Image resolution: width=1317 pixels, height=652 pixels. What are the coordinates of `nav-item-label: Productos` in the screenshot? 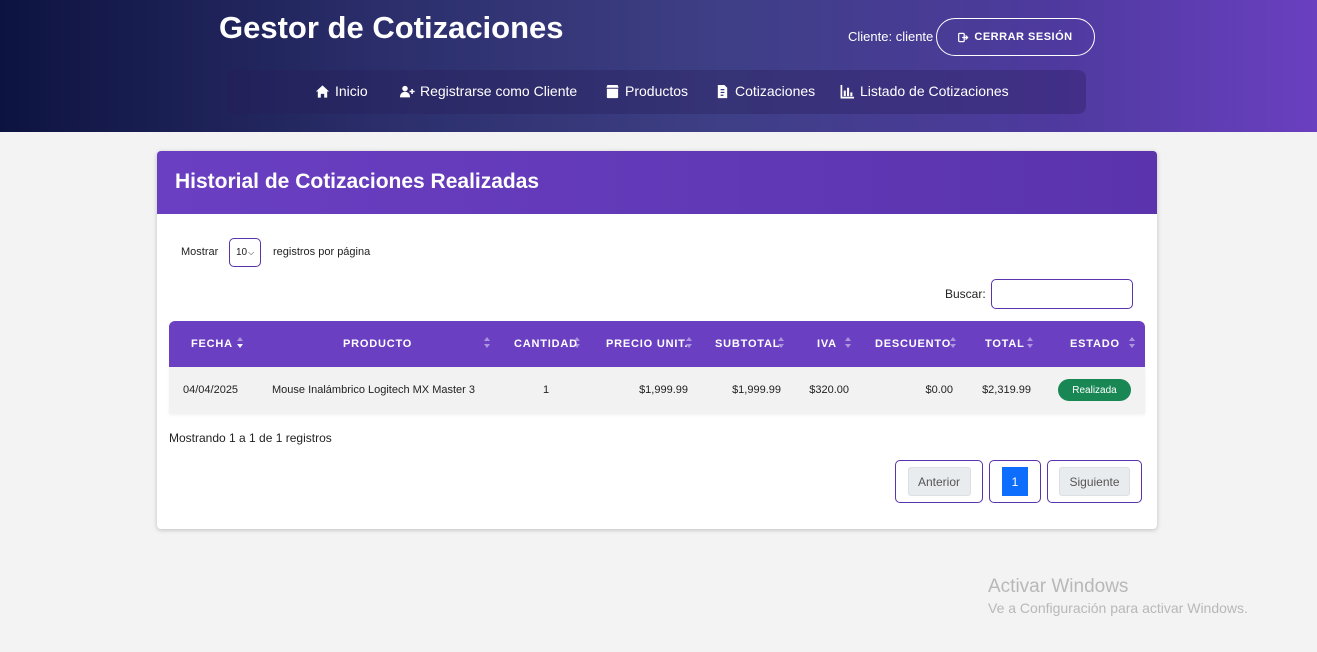 It's located at (657, 91).